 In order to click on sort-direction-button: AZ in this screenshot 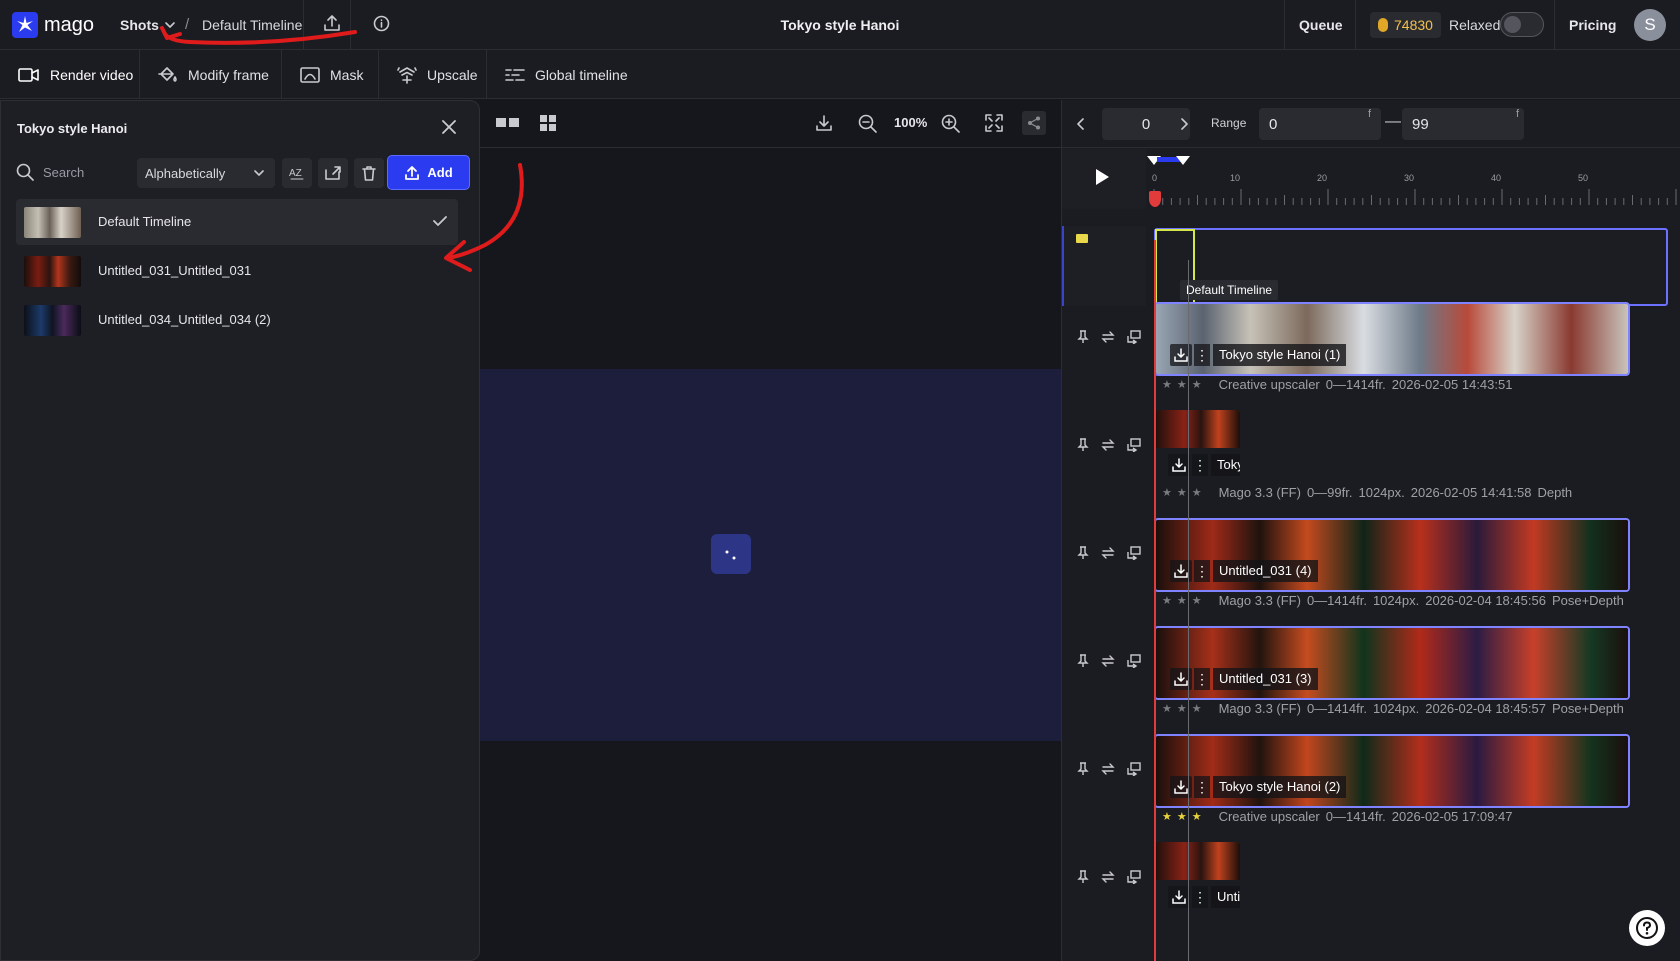, I will do `click(297, 173)`.